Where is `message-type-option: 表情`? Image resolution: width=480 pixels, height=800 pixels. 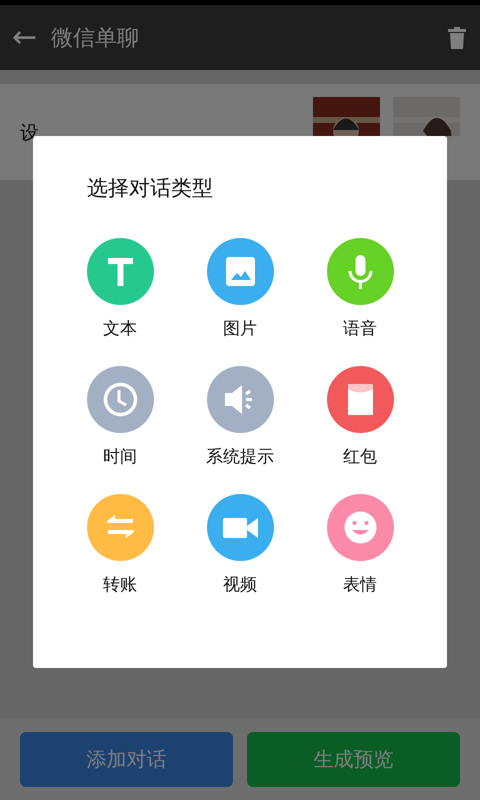
message-type-option: 表情 is located at coordinates (360, 545).